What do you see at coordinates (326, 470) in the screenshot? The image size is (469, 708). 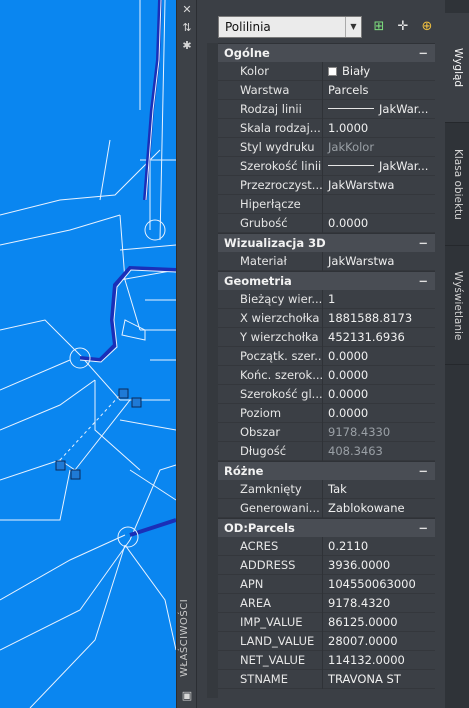 I see `section-header: Różne −` at bounding box center [326, 470].